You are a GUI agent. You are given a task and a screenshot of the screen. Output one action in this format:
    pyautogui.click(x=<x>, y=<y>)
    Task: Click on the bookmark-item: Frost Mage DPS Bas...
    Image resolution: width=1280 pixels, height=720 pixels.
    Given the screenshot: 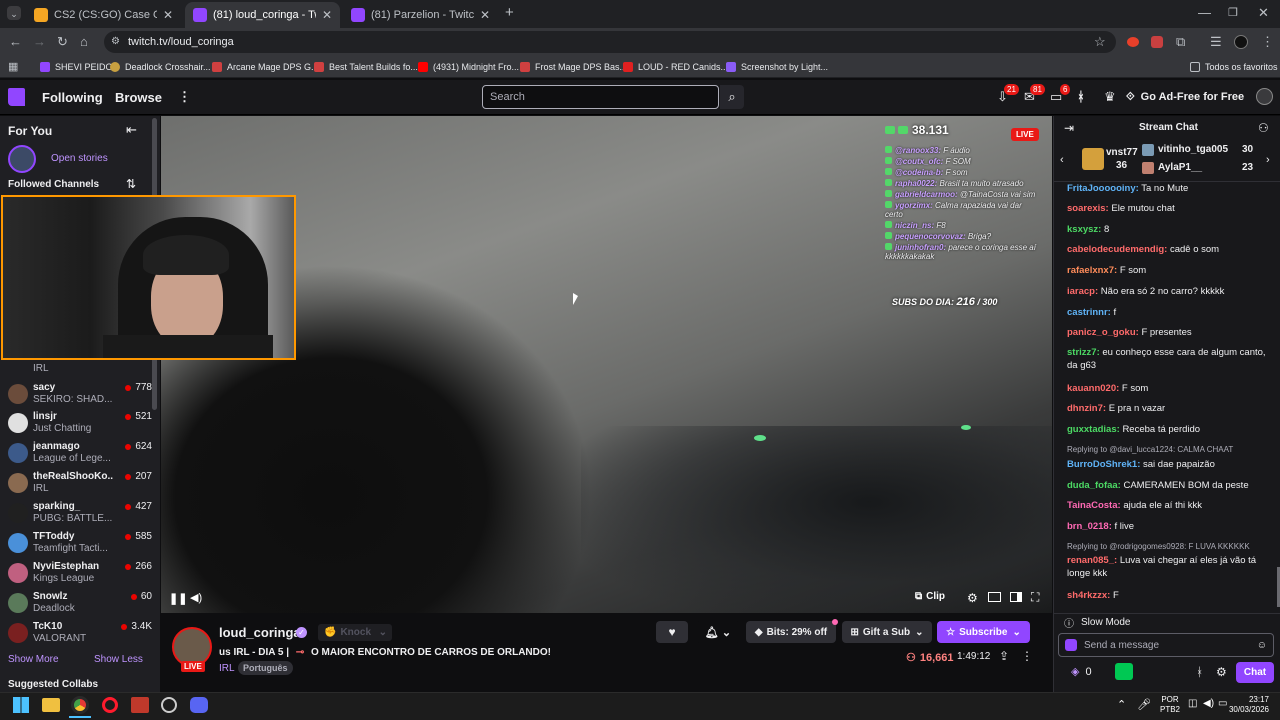 What is the action you would take?
    pyautogui.click(x=573, y=67)
    